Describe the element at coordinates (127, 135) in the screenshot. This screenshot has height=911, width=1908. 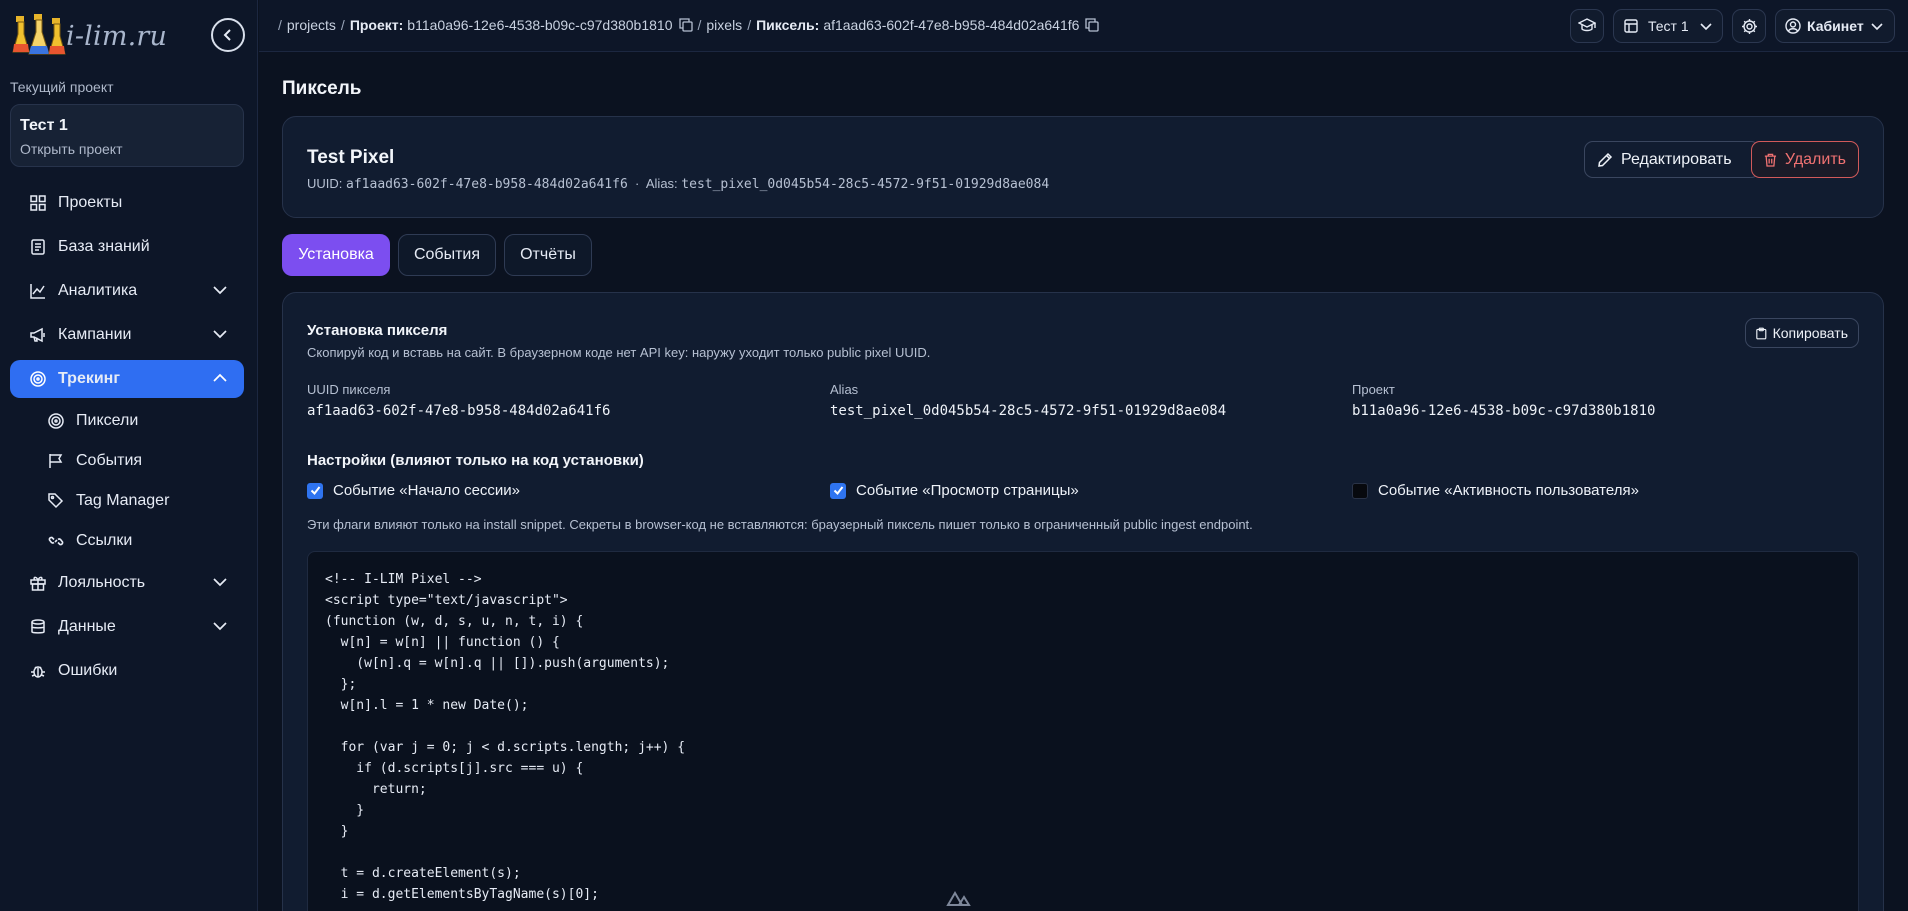
I see `current-project-card: Тест 1 Открыть проект` at that location.